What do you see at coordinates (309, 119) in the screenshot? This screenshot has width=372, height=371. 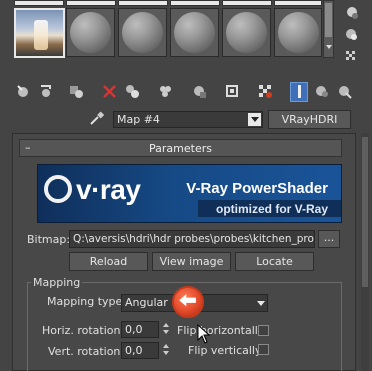 I see `map-type-button: VRayHDRI` at bounding box center [309, 119].